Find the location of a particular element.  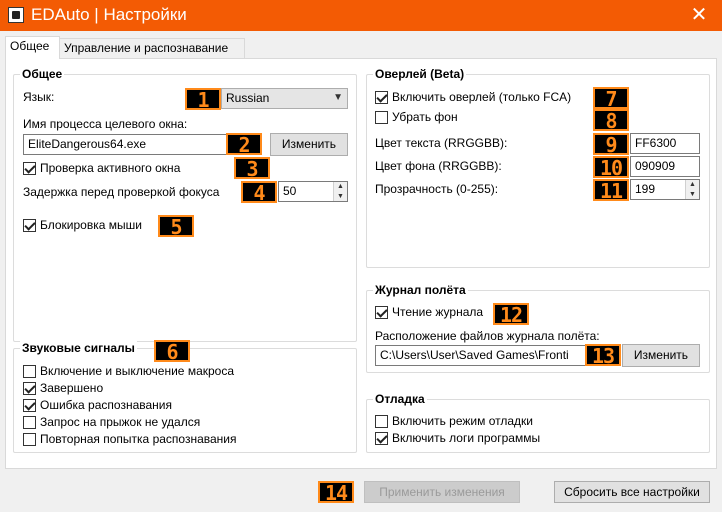

general-legend: Общее is located at coordinates (42, 74).